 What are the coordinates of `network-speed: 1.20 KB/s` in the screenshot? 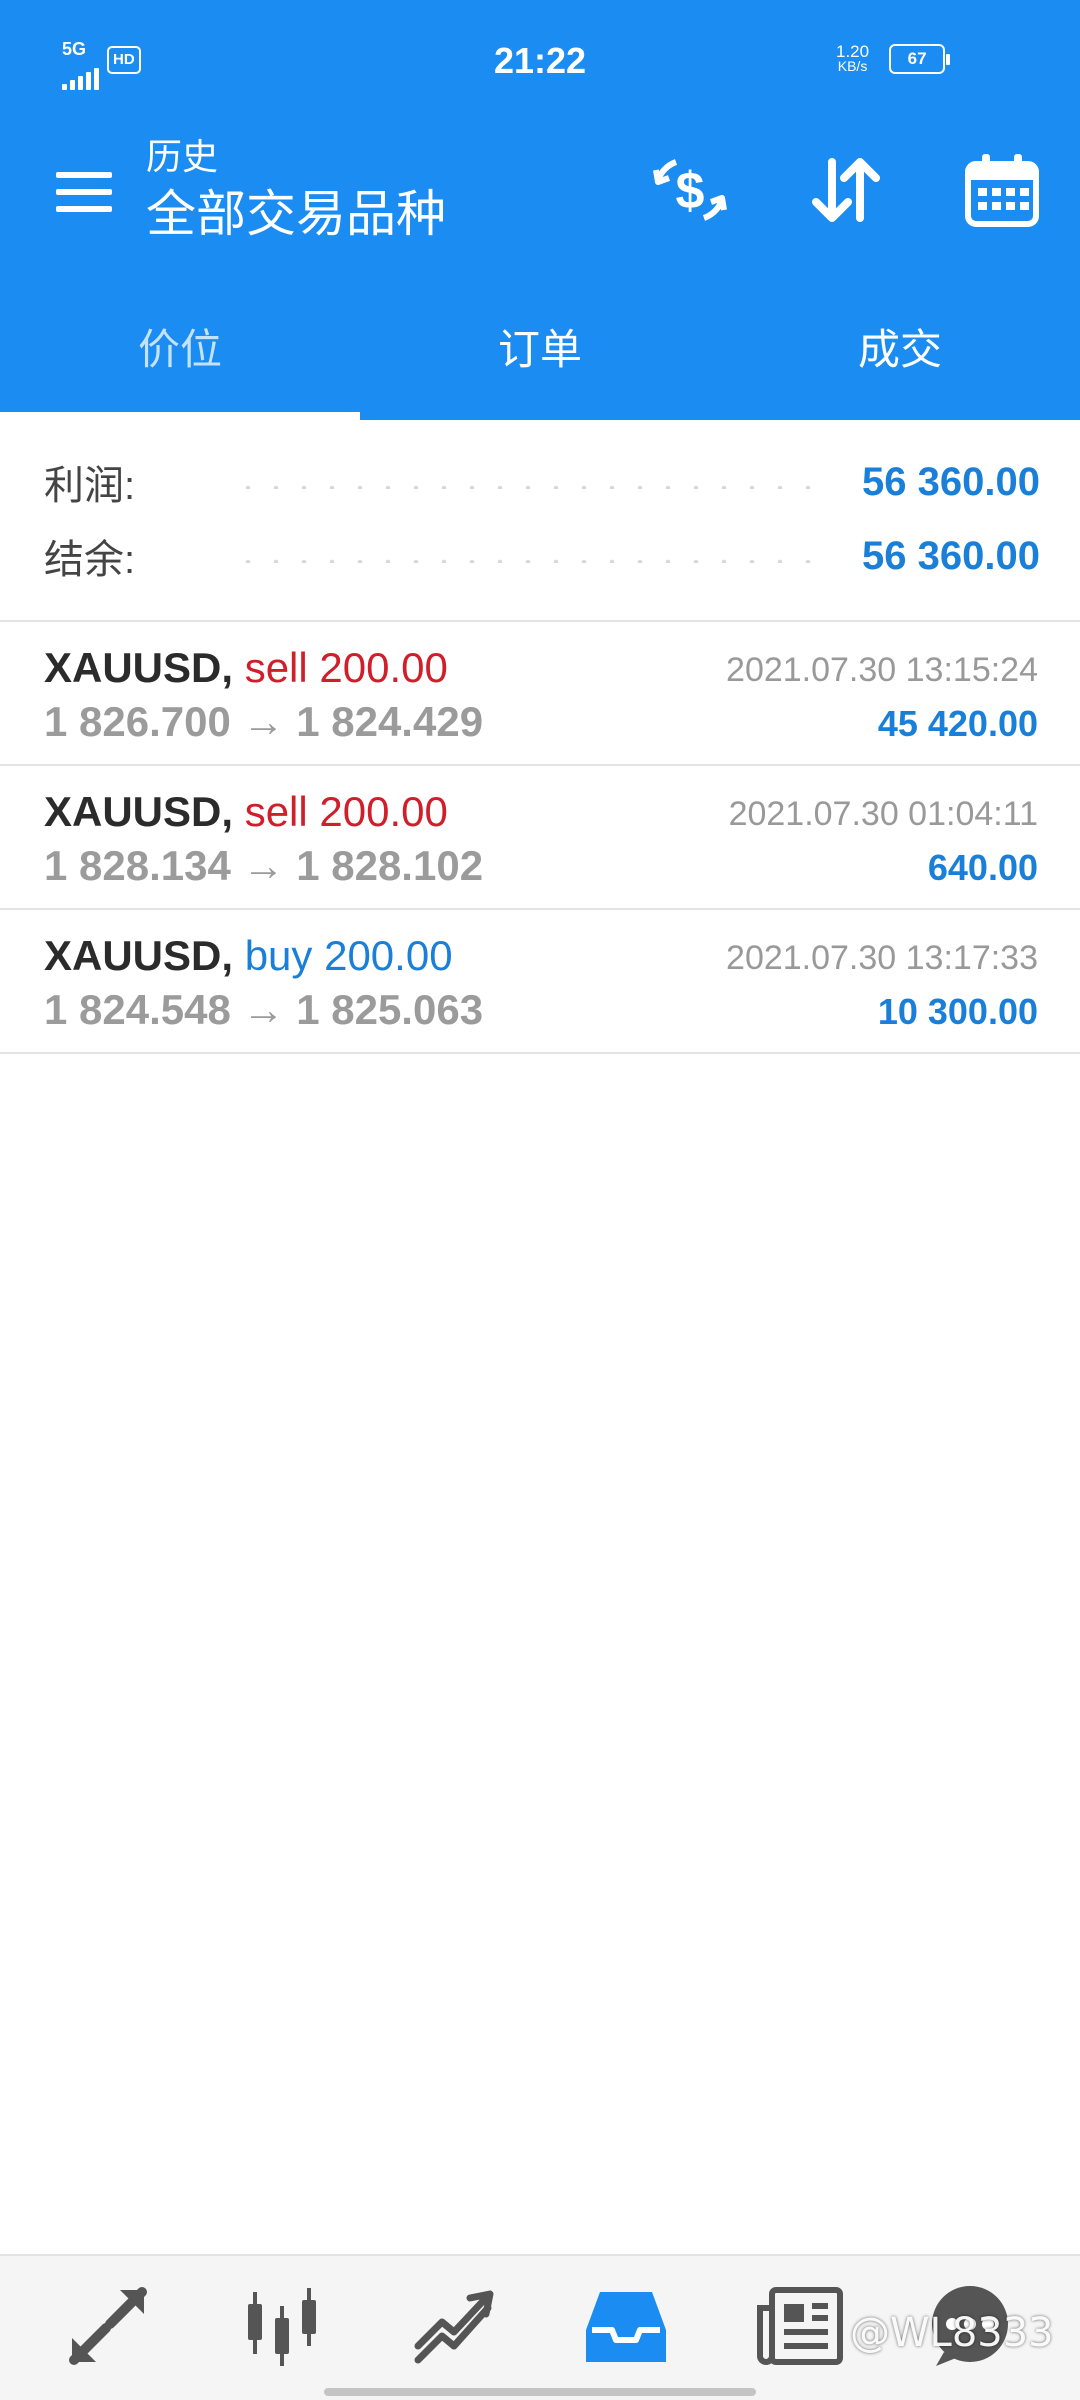 It's located at (853, 58).